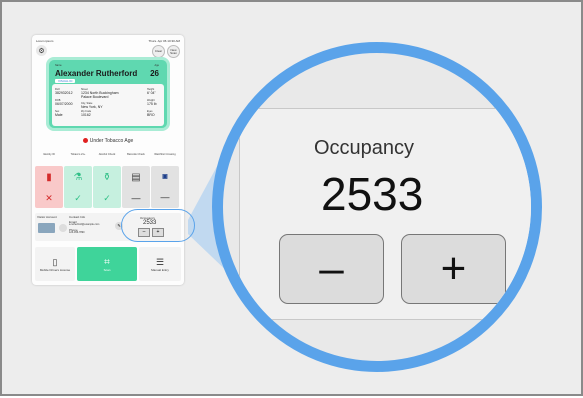 The width and height of the screenshot is (583, 398). Describe the element at coordinates (158, 225) in the screenshot. I see `occupancy-highlight-ring` at that location.